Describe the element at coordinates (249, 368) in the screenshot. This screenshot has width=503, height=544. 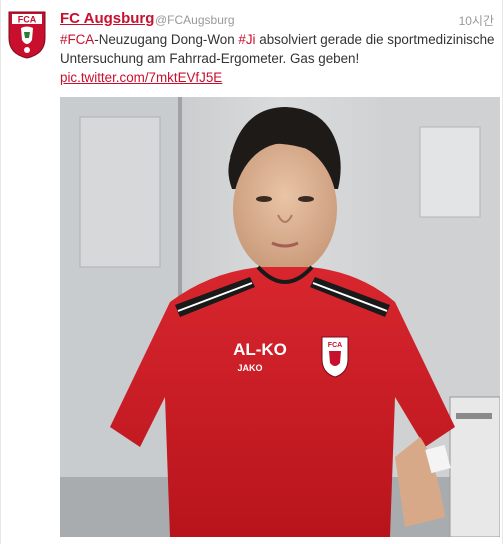
I see `shirt-brand: JAKO` at that location.